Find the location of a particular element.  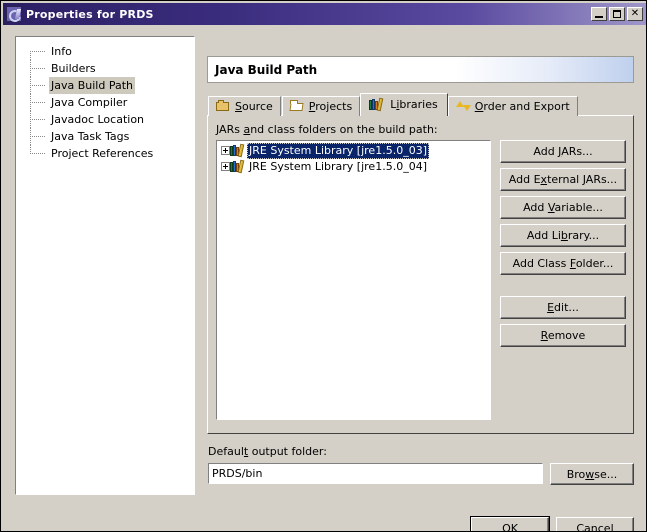

button-mnemonic: b is located at coordinates (564, 235).